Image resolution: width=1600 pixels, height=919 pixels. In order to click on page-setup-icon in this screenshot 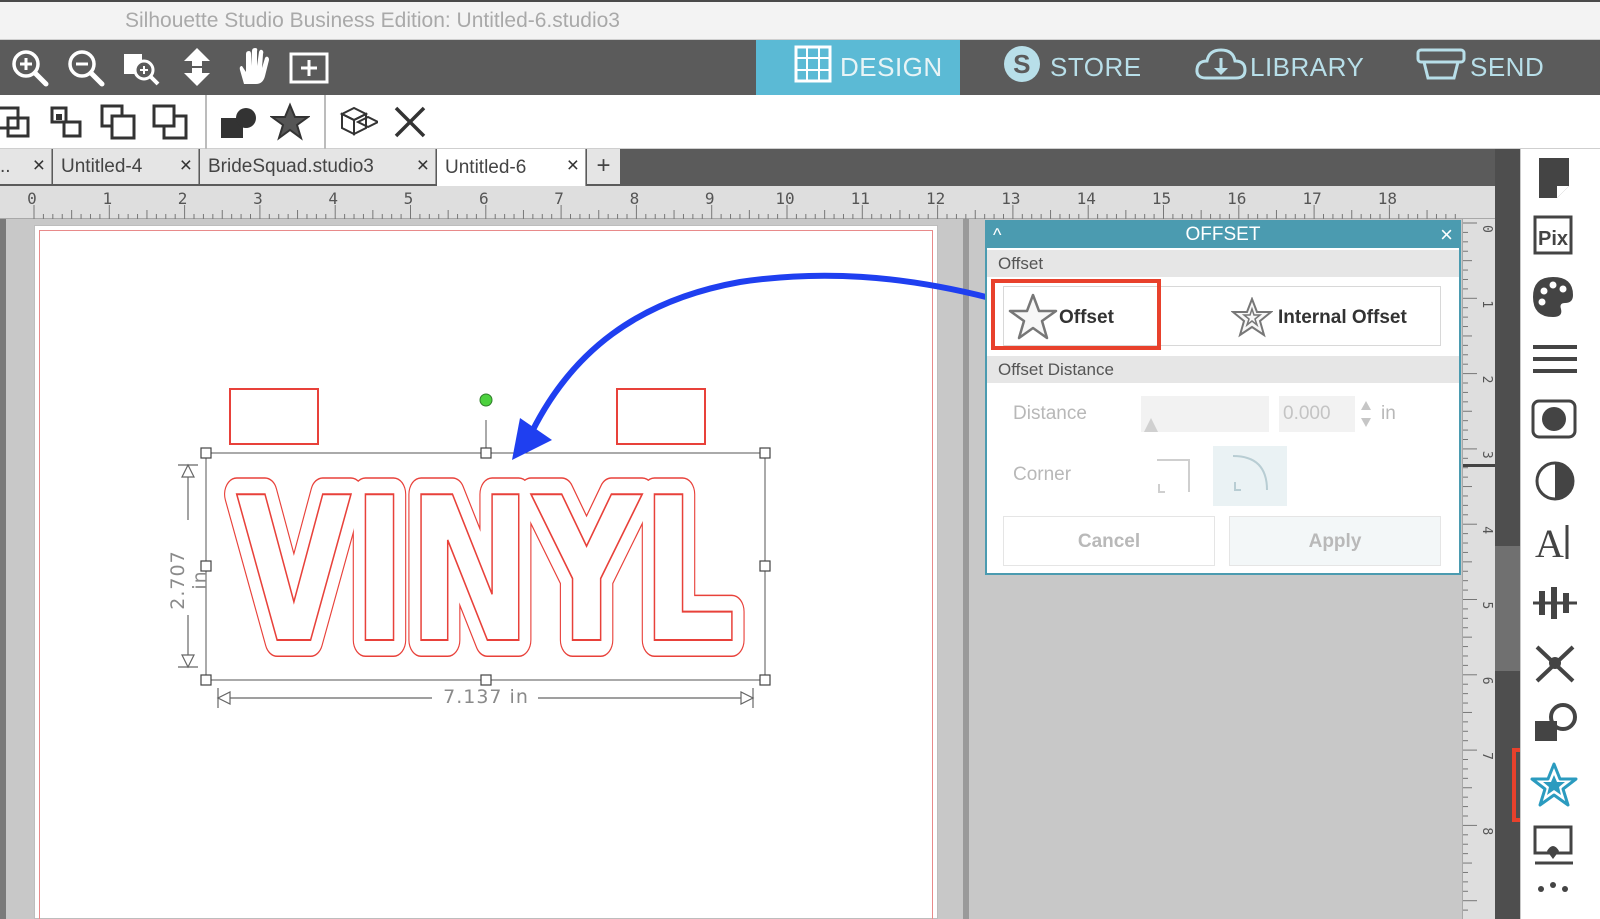, I will do `click(1554, 178)`.